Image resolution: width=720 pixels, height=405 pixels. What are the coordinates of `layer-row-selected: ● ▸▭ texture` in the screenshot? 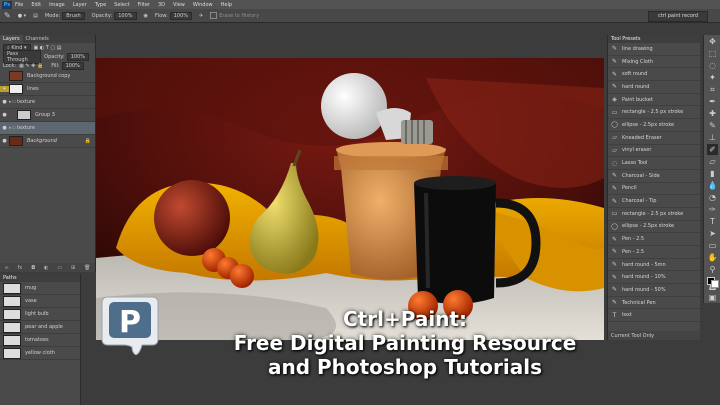 It's located at (47, 128).